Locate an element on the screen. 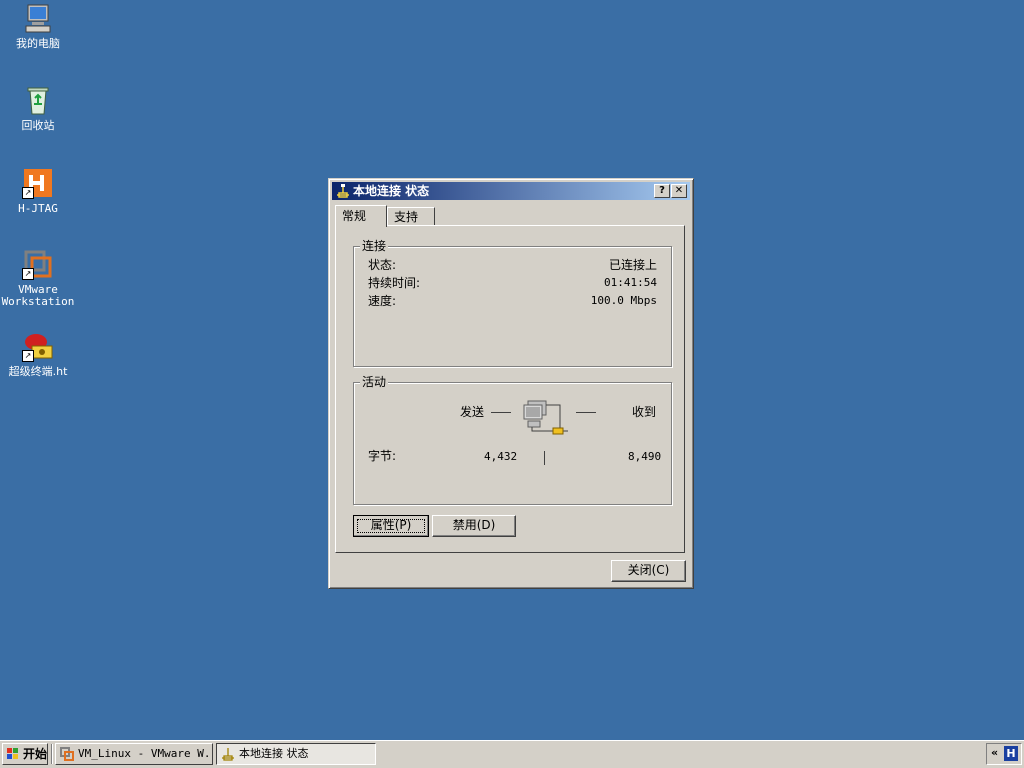 The image size is (1024, 768). bytes-sent-value: 4,432 is located at coordinates (501, 456).